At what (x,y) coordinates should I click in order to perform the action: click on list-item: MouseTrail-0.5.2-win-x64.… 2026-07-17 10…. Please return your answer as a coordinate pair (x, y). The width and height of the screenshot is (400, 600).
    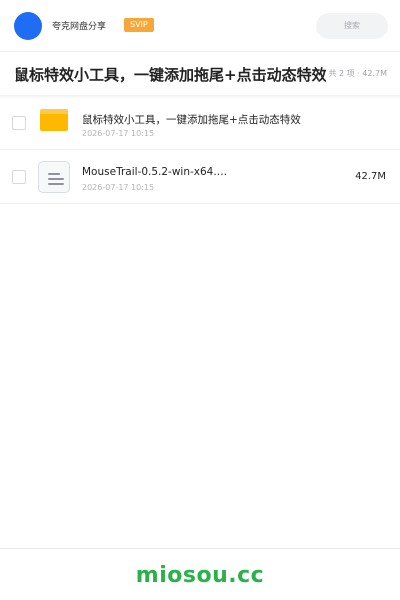
    Looking at the image, I should click on (200, 177).